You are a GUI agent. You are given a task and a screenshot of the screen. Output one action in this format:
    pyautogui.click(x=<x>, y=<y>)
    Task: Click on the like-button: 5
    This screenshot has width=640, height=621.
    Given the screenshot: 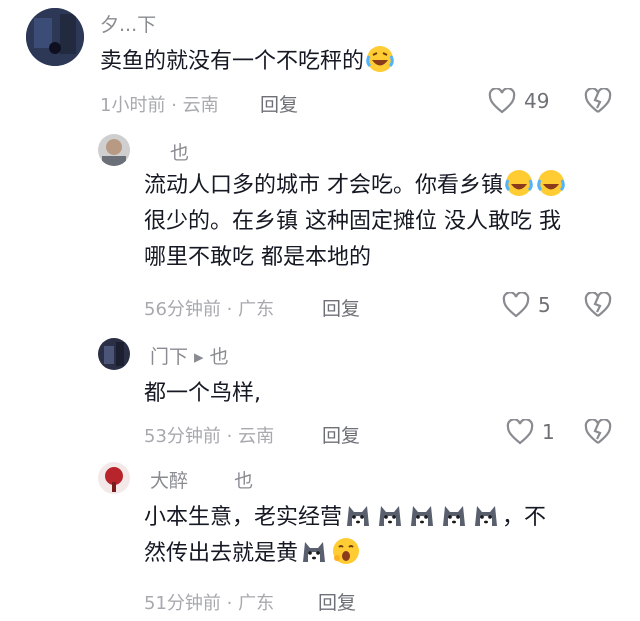 What is the action you would take?
    pyautogui.click(x=526, y=305)
    